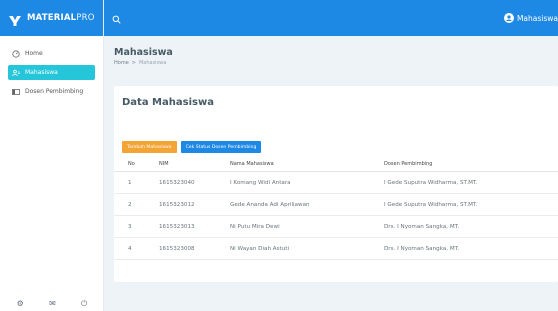  Describe the element at coordinates (41, 72) in the screenshot. I see `sidebar-item-label: Mahasiswa` at that location.